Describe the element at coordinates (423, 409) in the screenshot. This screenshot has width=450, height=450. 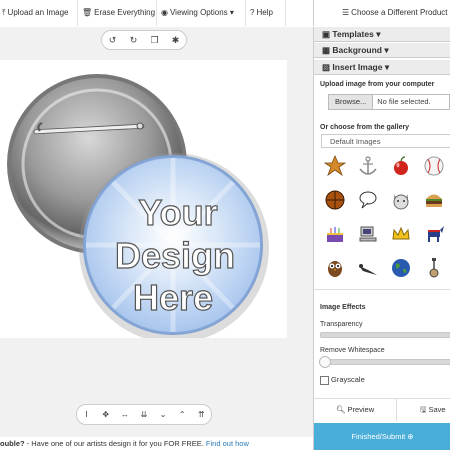
I see `save-button: 🖫 Save` at that location.